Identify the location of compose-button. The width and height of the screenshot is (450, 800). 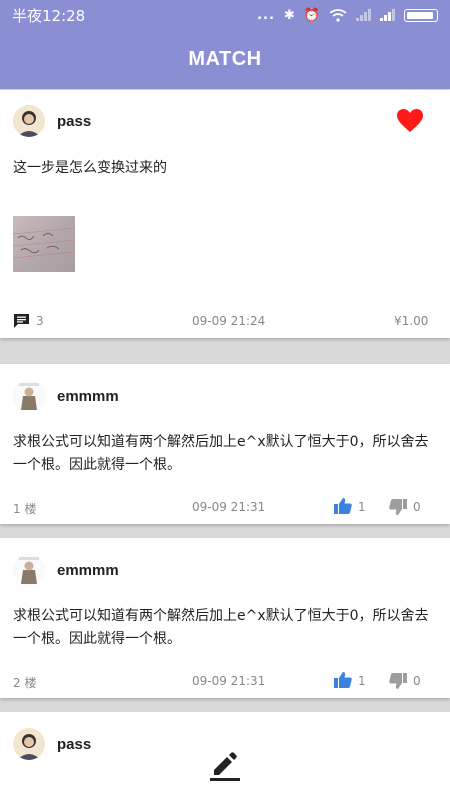
(225, 767).